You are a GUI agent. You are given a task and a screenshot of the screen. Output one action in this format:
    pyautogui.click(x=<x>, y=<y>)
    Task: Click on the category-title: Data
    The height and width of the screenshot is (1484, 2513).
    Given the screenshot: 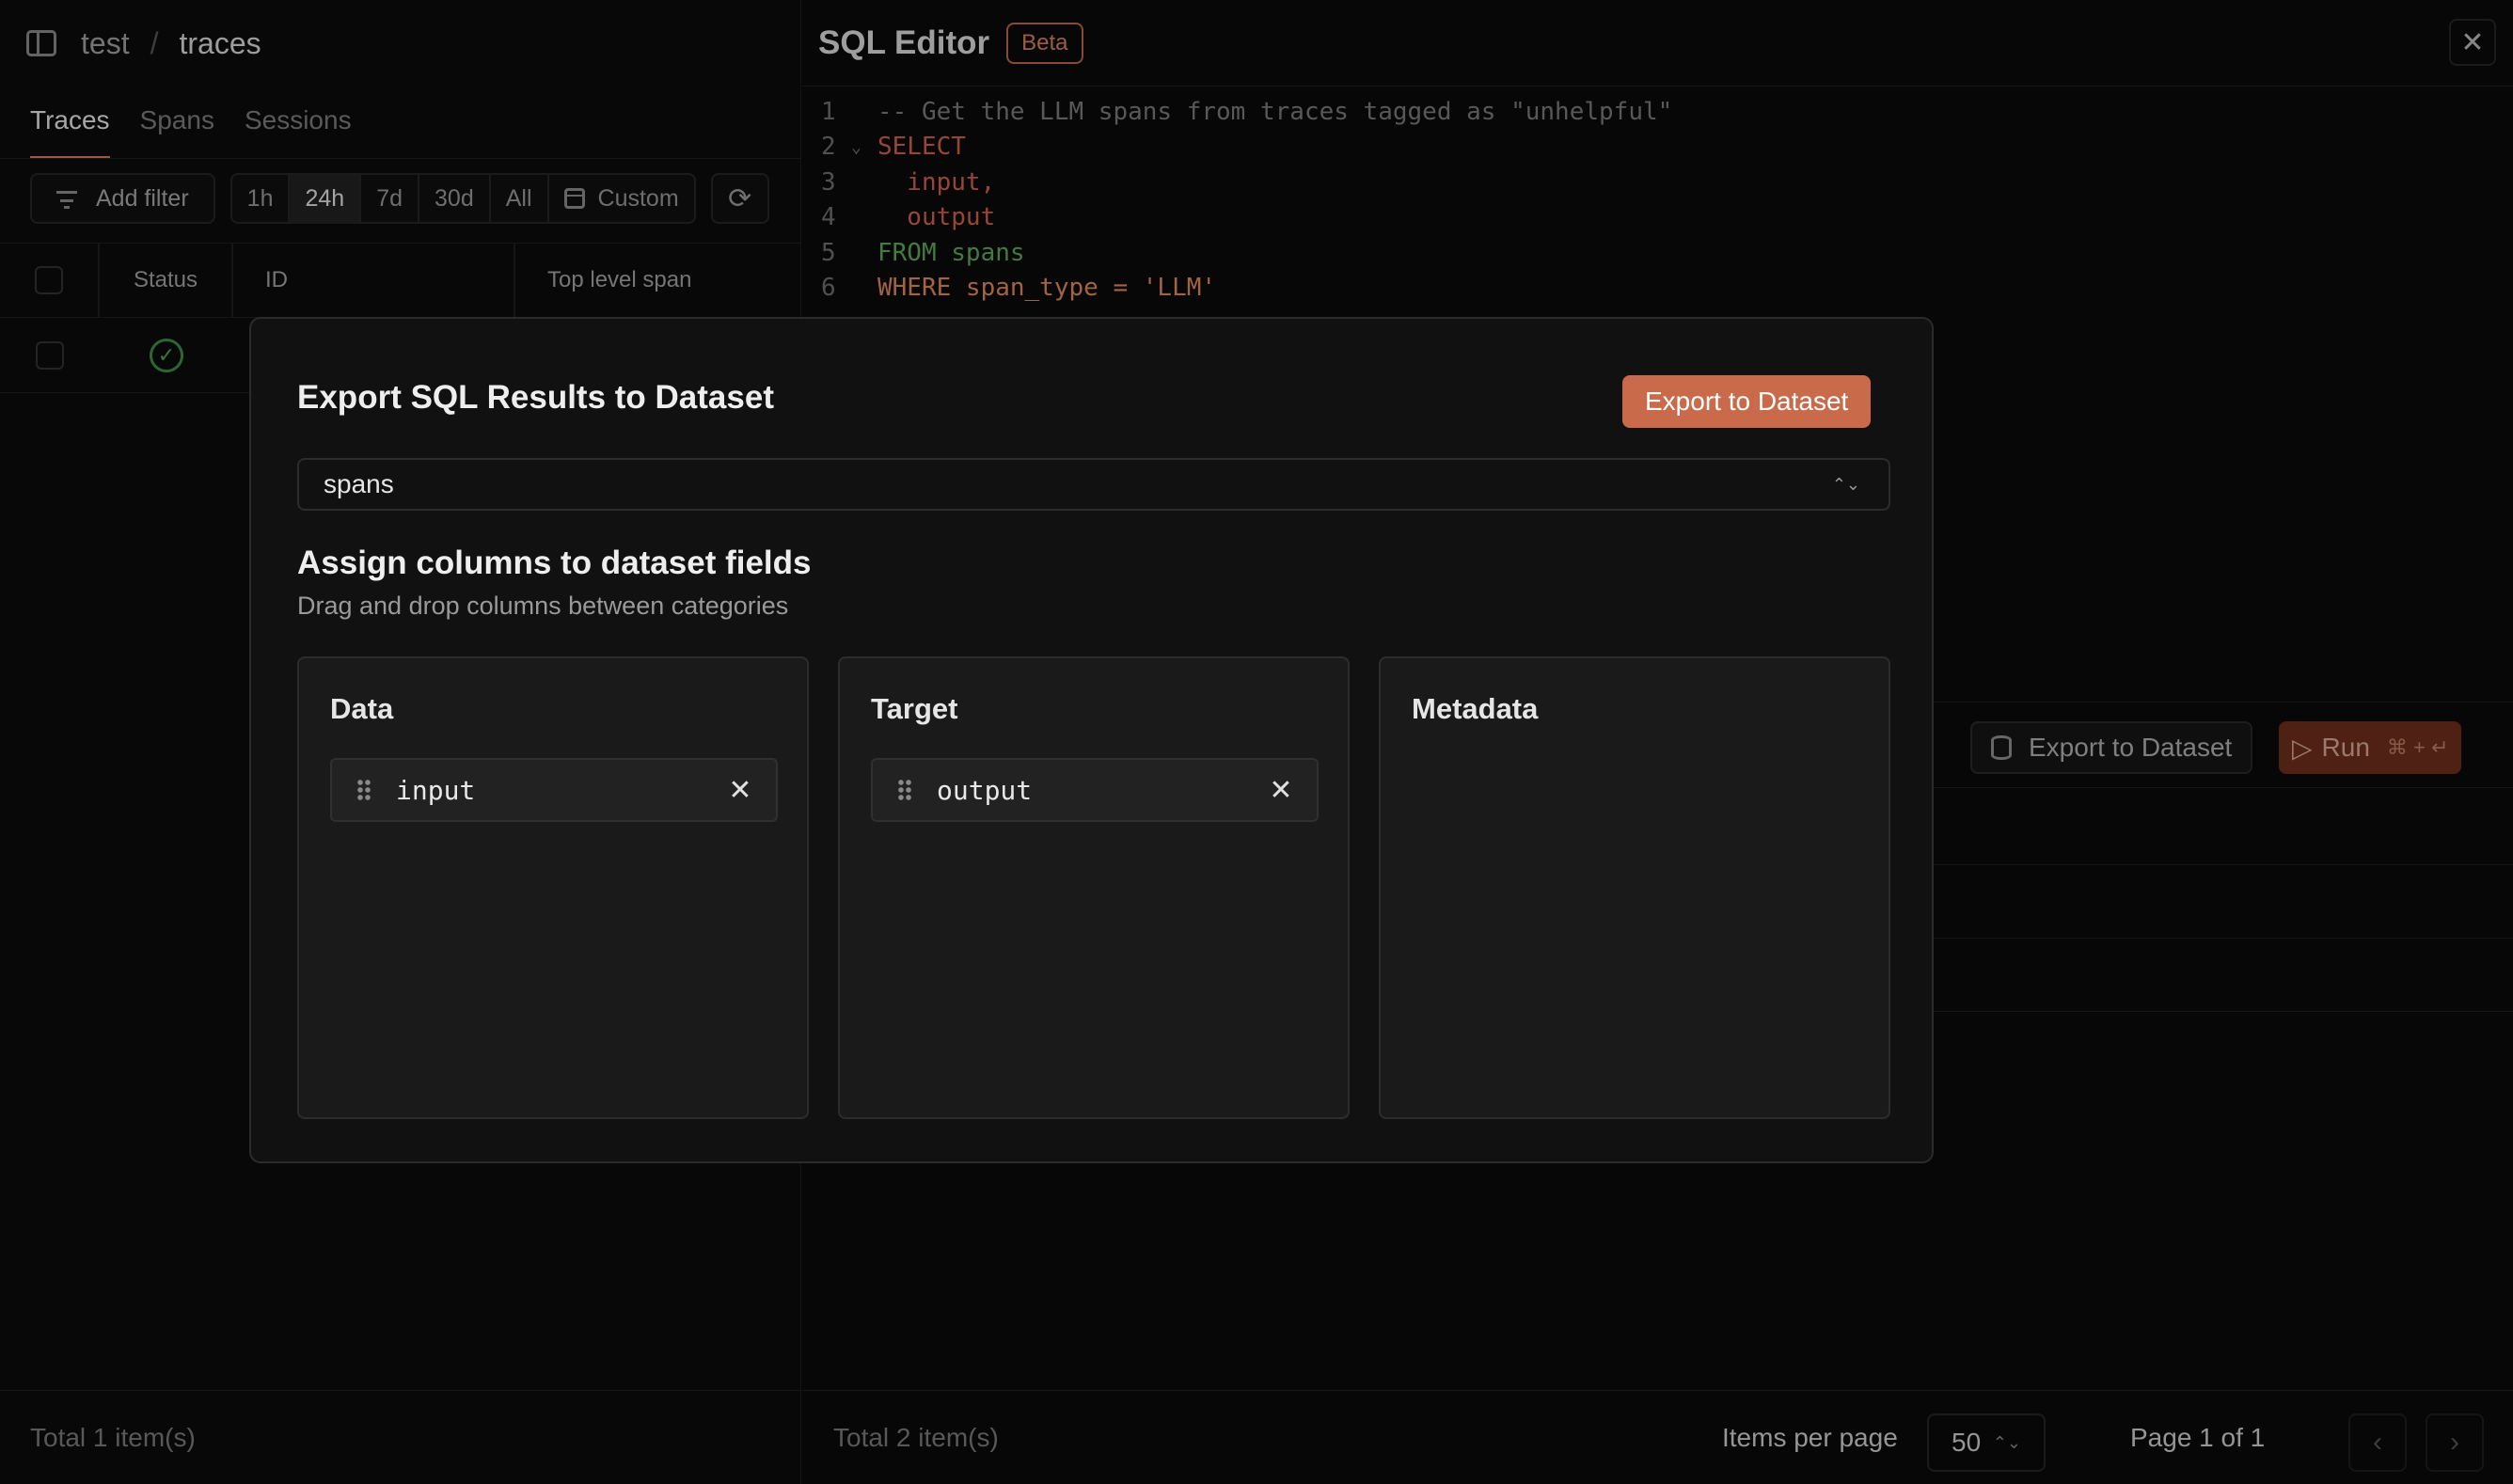 What is the action you would take?
    pyautogui.click(x=362, y=708)
    